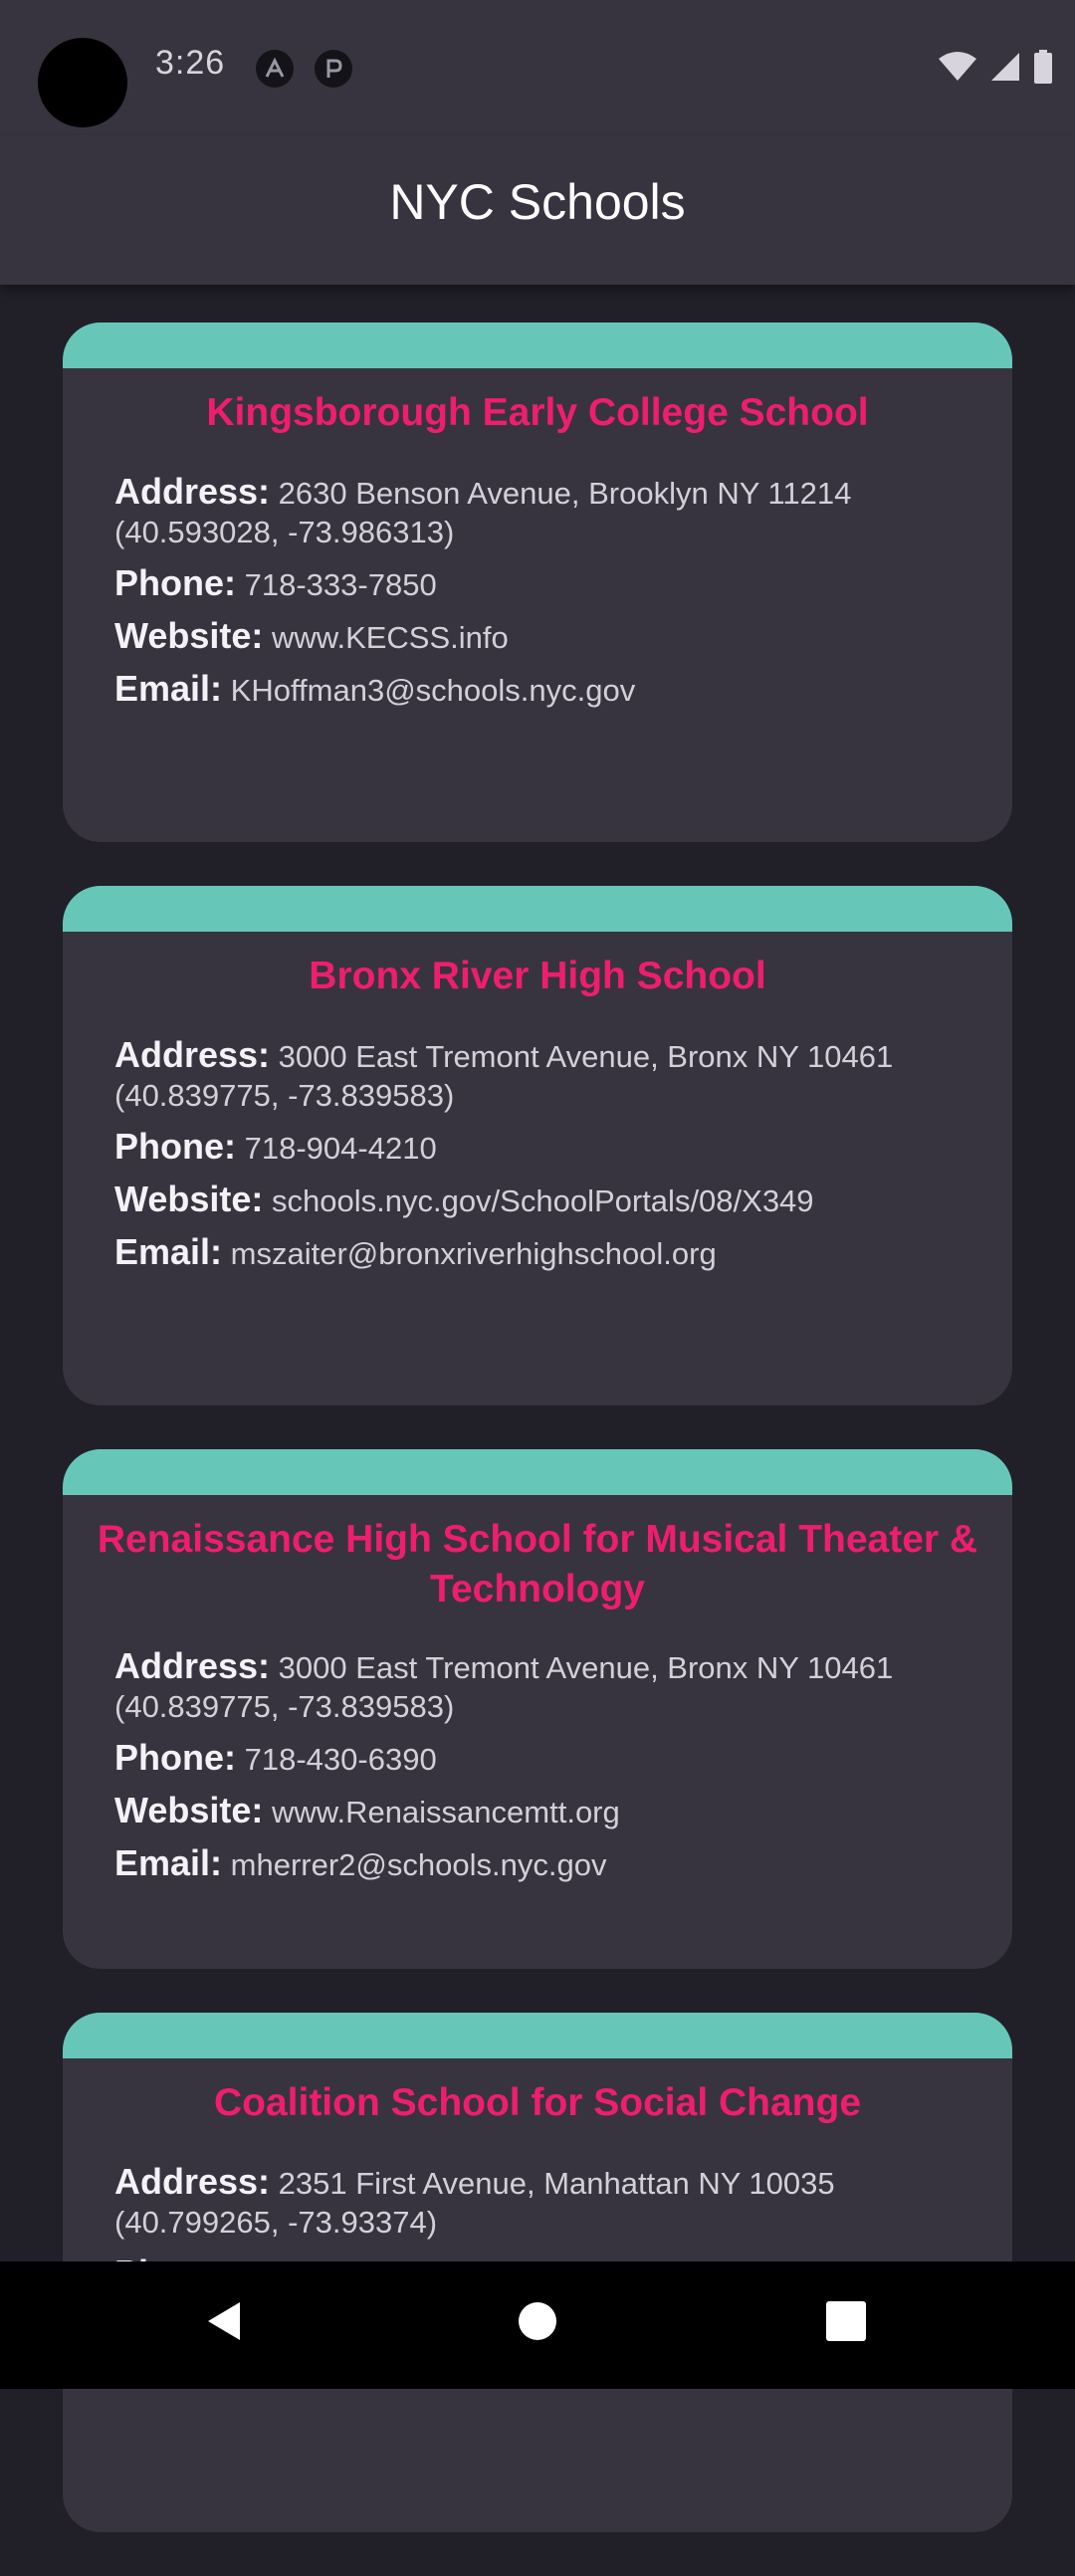  I want to click on phone-value: 718-904-4210, so click(340, 1148).